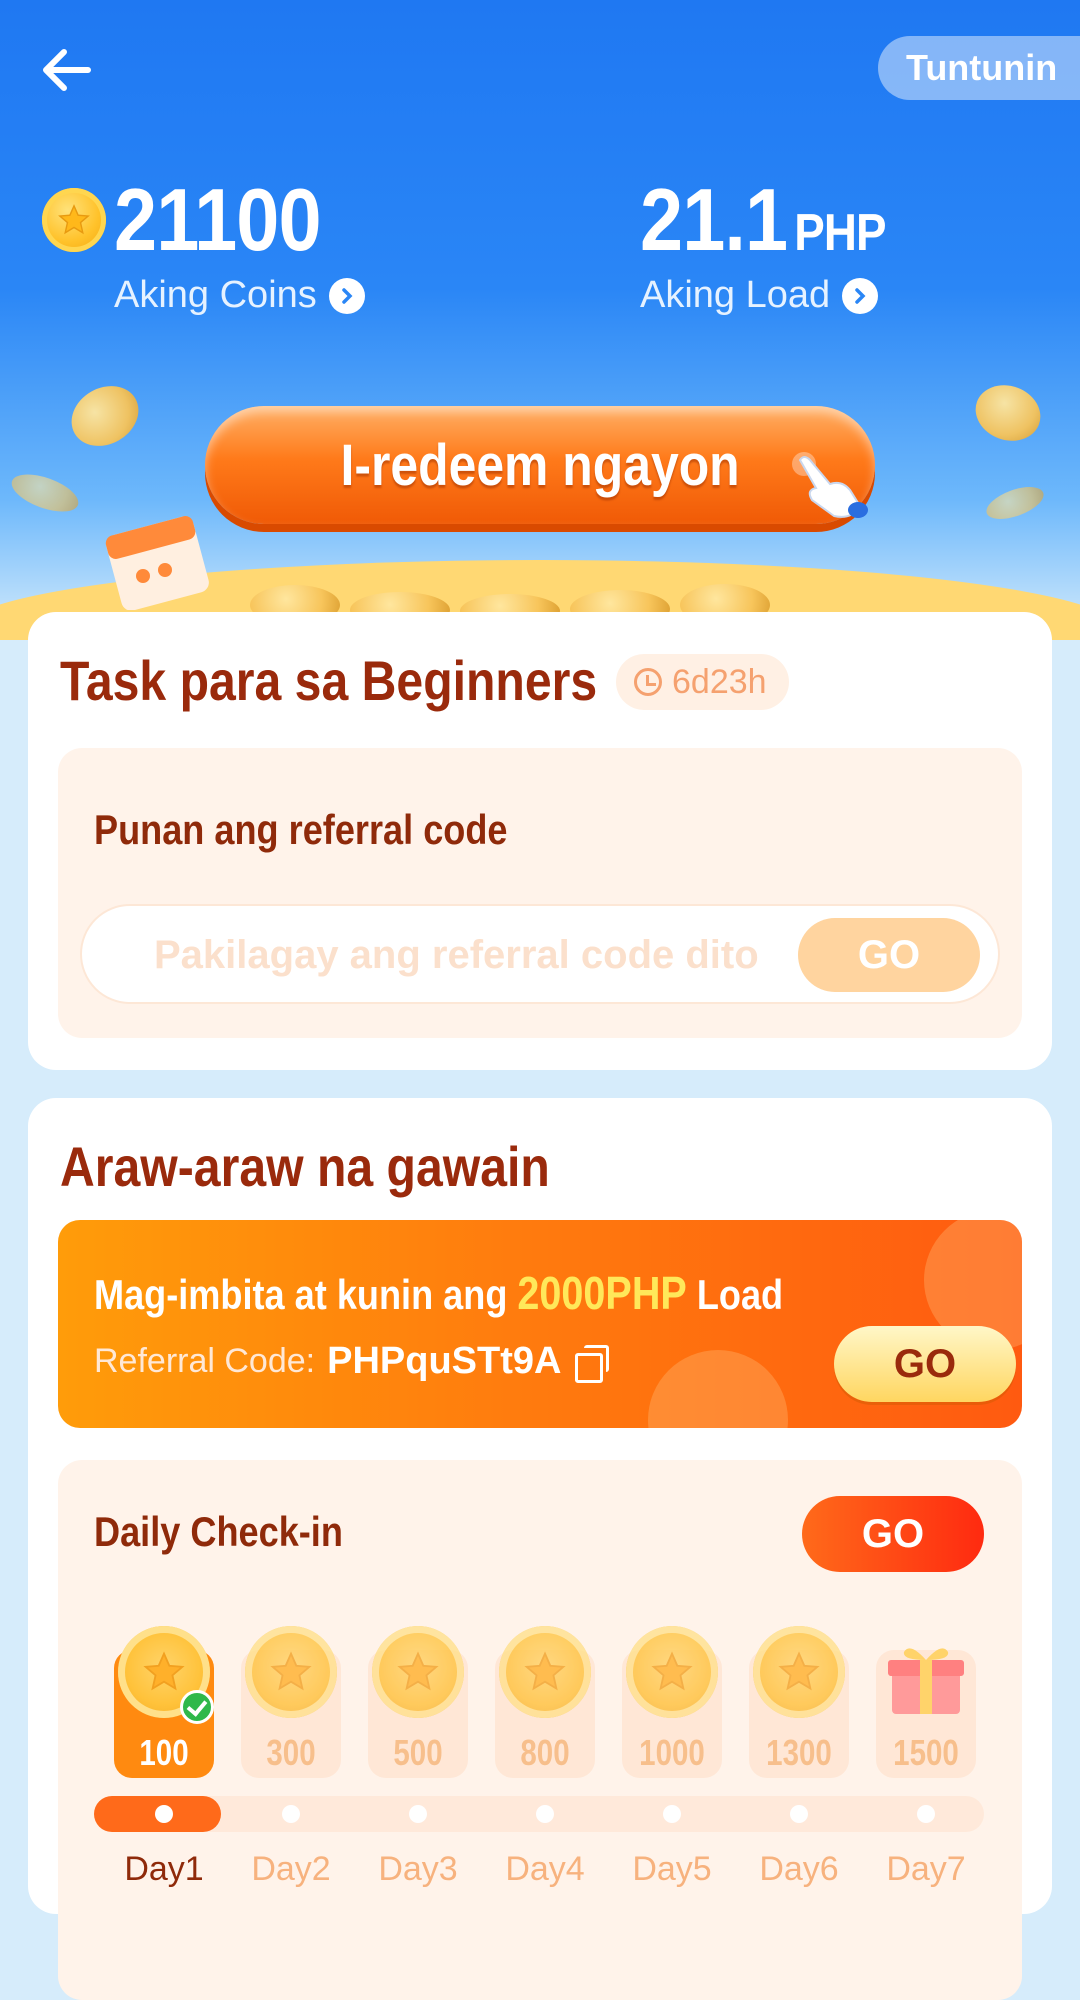 Image resolution: width=1080 pixels, height=2000 pixels. Describe the element at coordinates (926, 1869) in the screenshot. I see `day-label: Day7` at that location.